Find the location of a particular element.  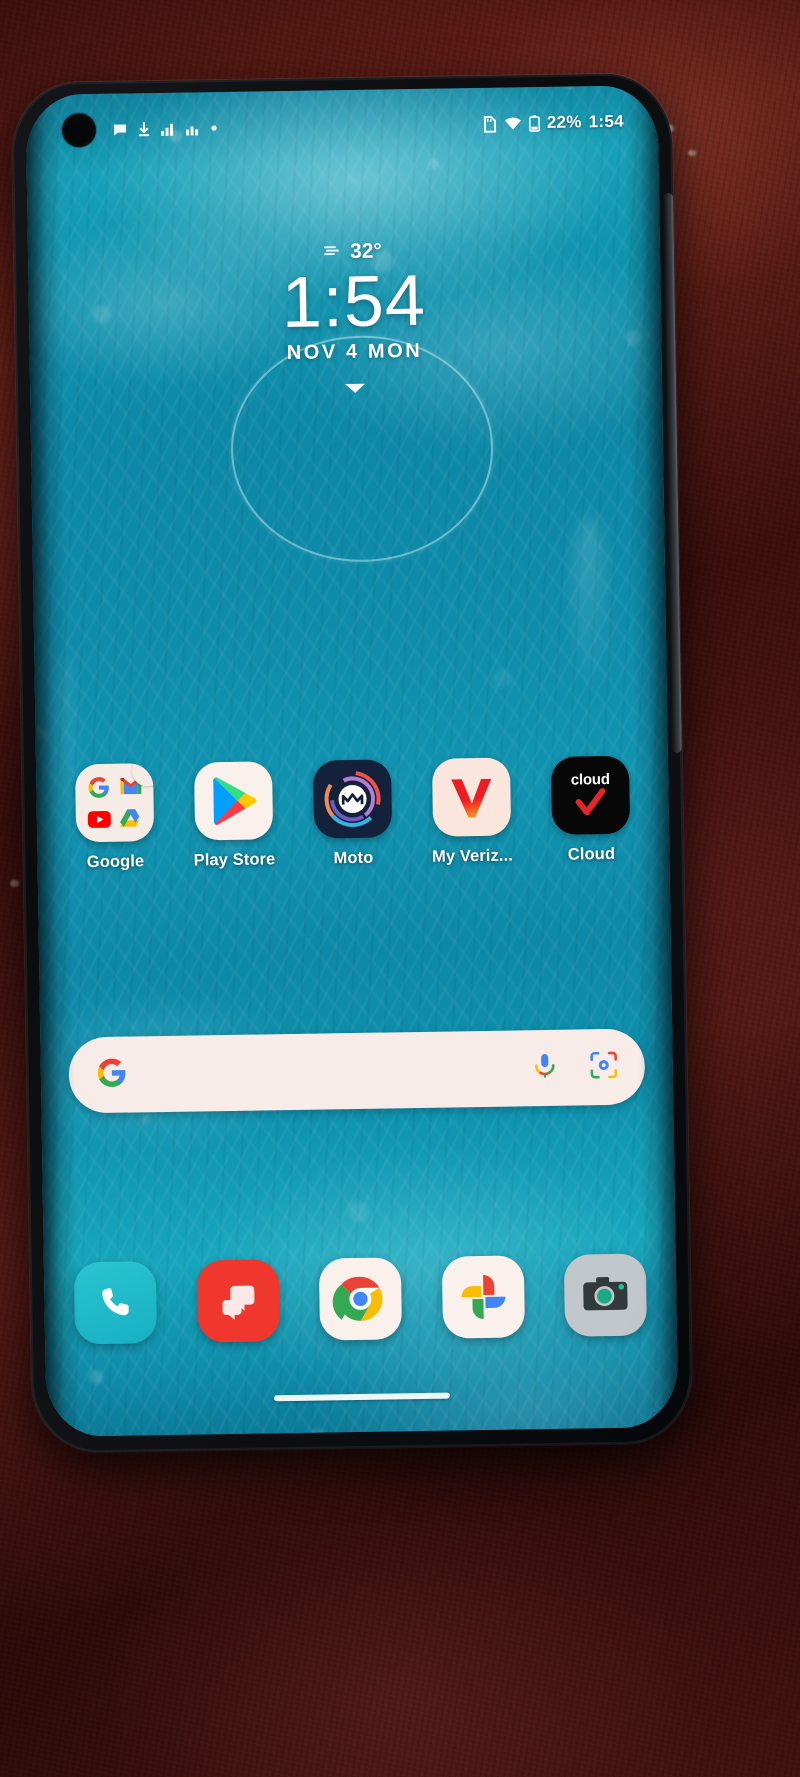

status-bar-clock: 1:54 is located at coordinates (606, 121).